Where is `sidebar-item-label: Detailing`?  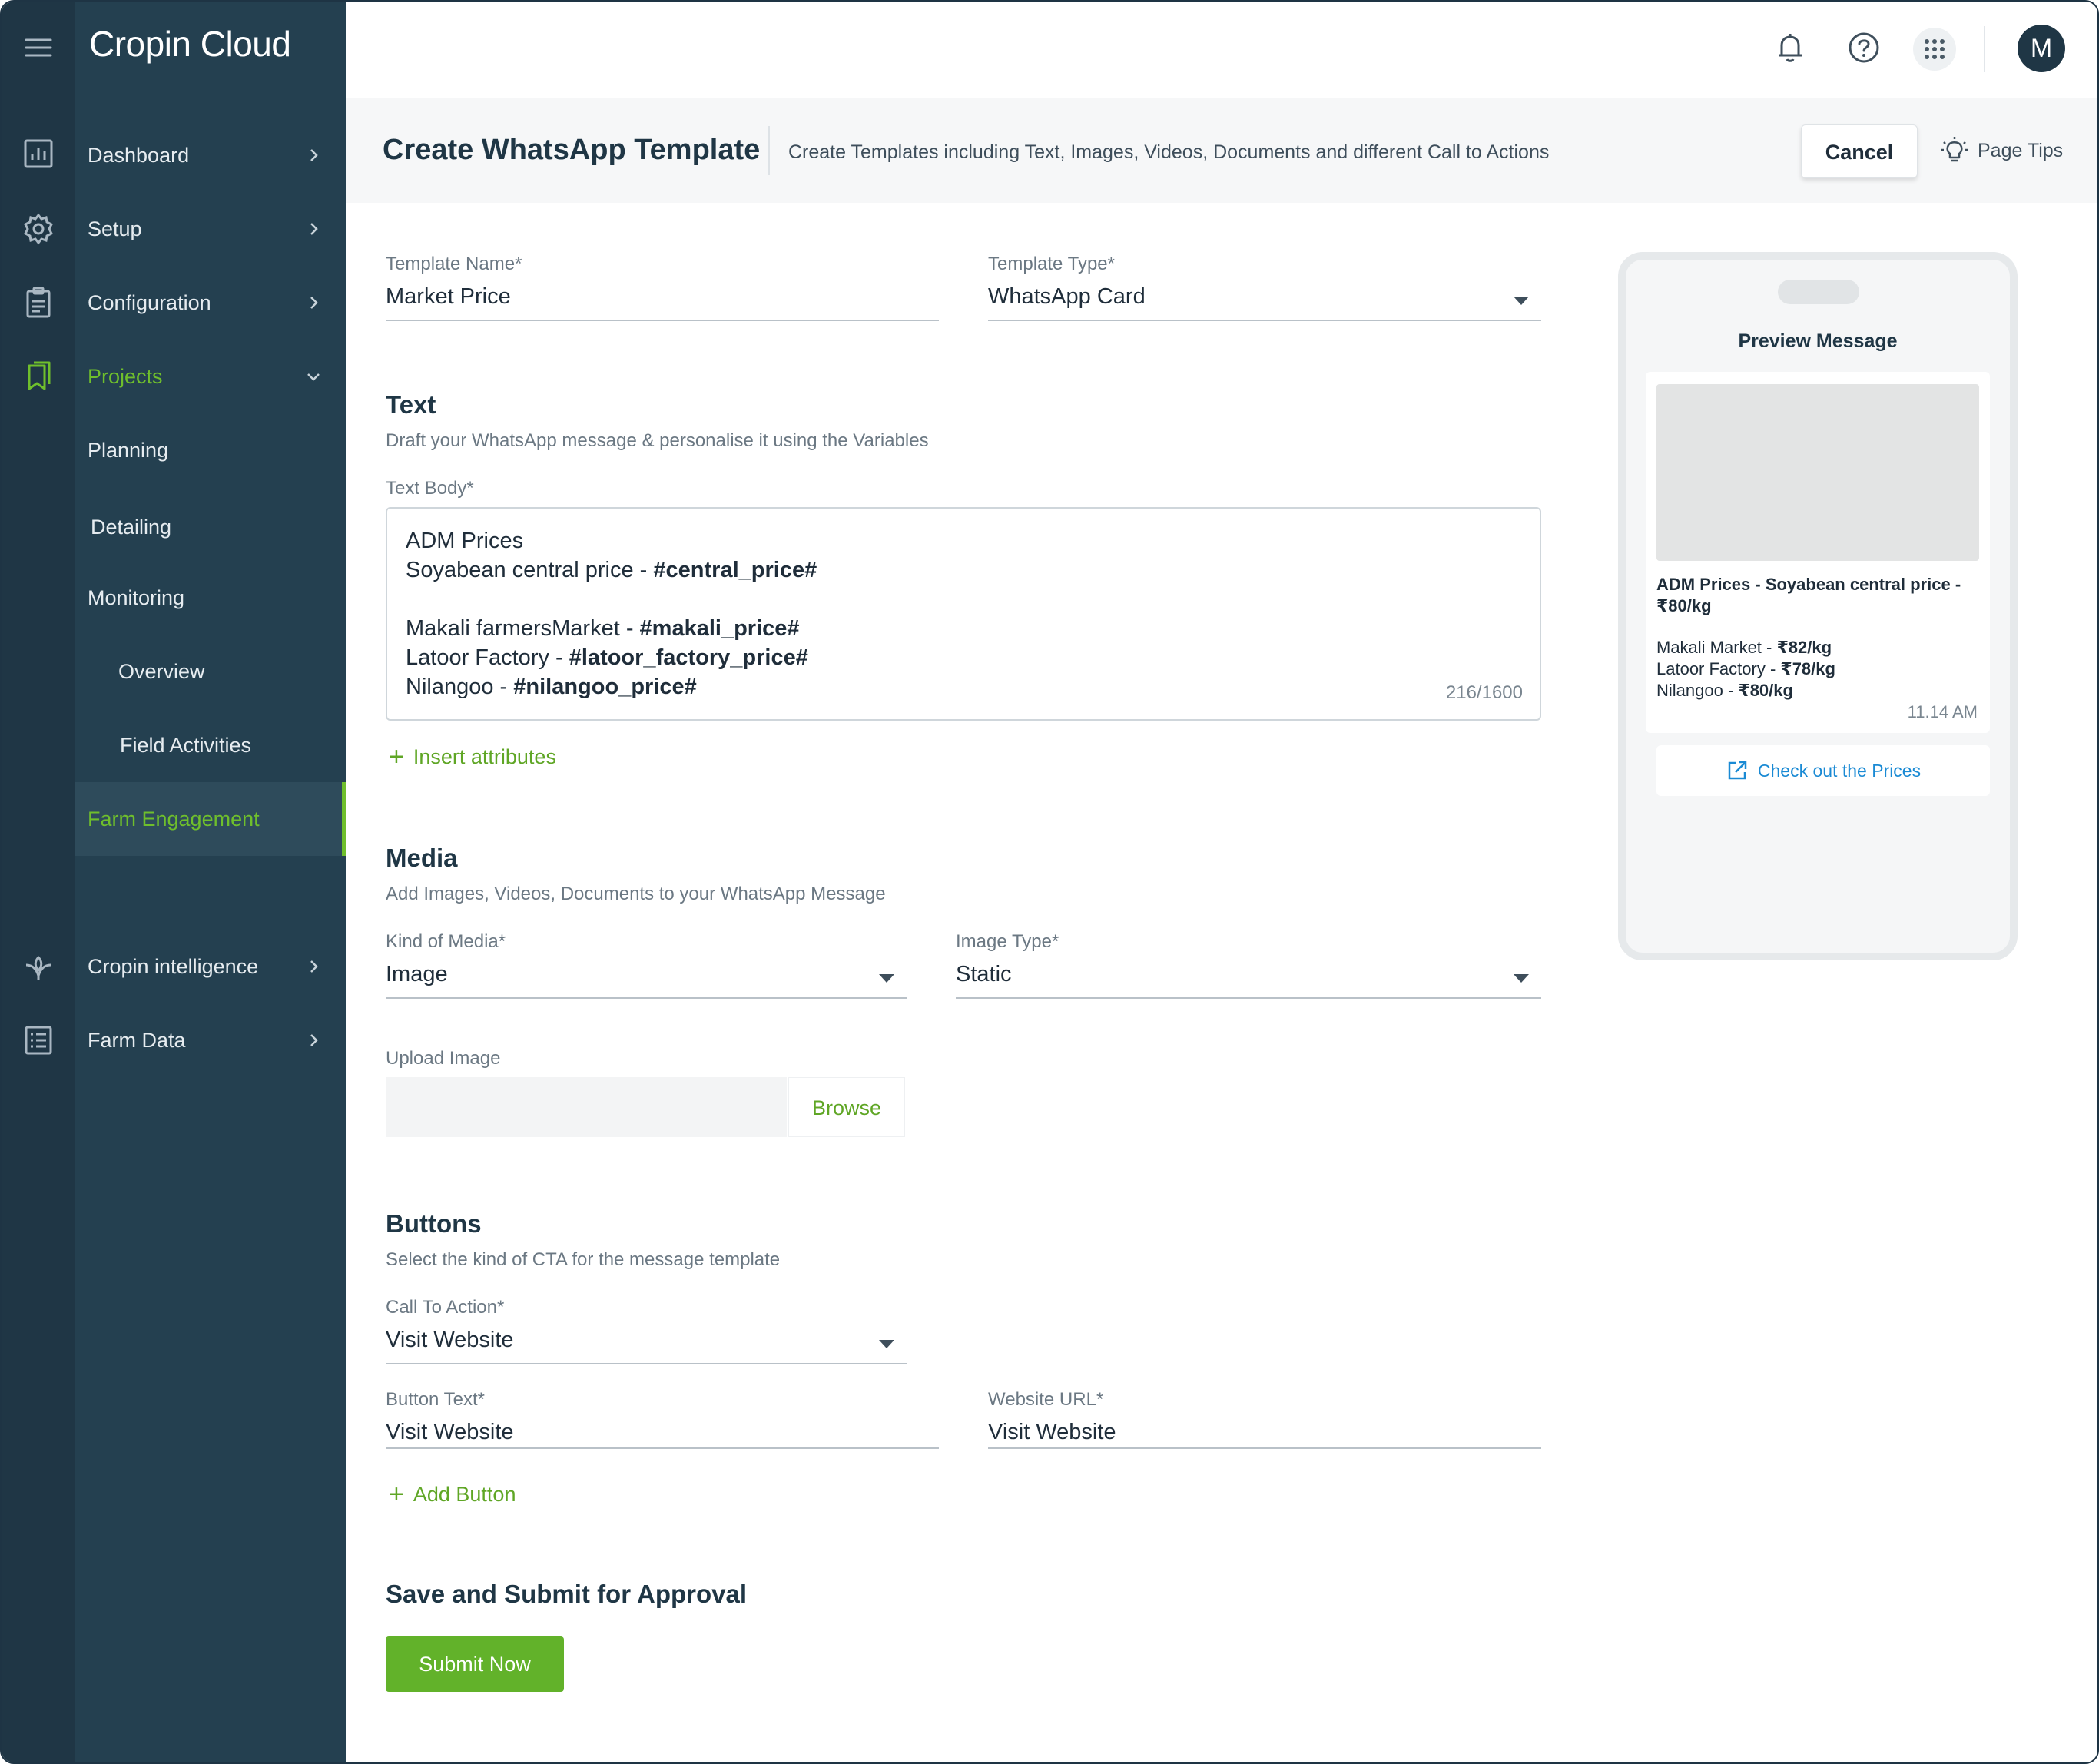
sidebar-item-label: Detailing is located at coordinates (131, 527).